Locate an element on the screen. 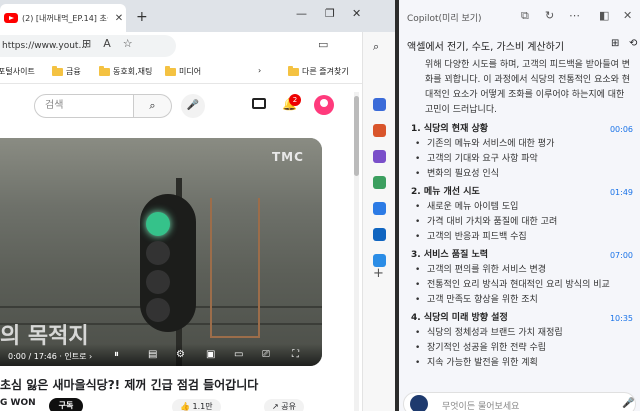 This screenshot has height=411, width=640. timestamp-link: 00:06 is located at coordinates (621, 129).